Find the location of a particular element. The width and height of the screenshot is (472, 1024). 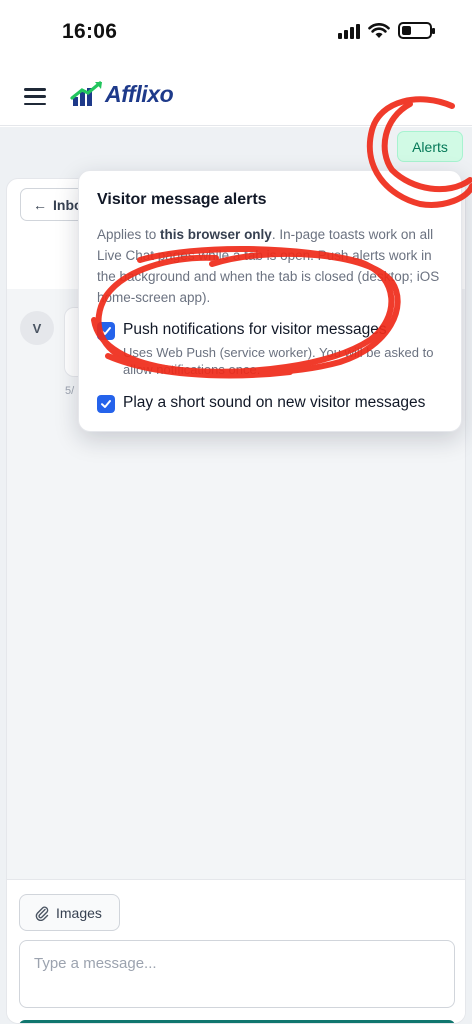

app-header: Afflixo is located at coordinates (236, 95).